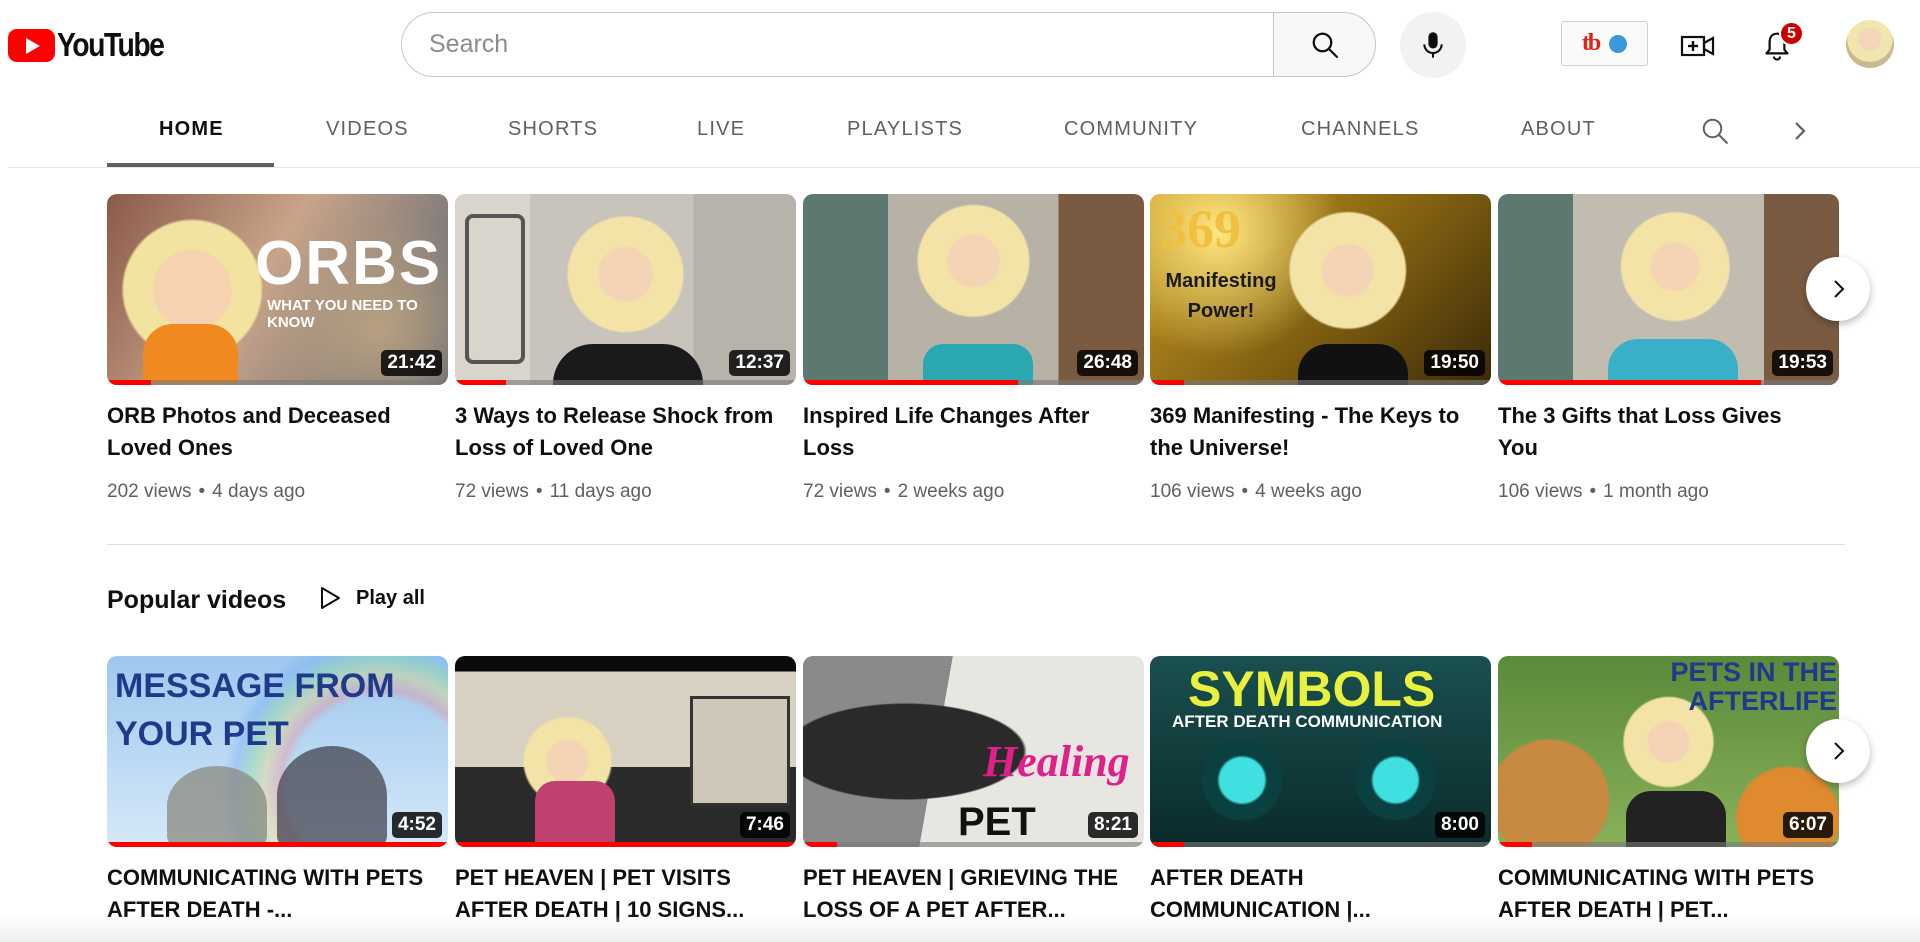 The height and width of the screenshot is (942, 1920). Describe the element at coordinates (964, 167) in the screenshot. I see `tabs-divider` at that location.